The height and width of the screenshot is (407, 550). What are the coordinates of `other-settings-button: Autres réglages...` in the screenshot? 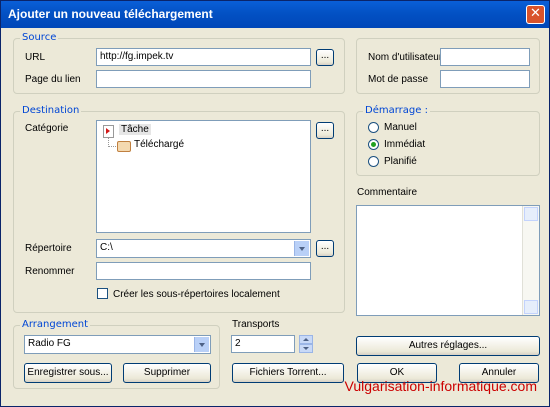 It's located at (448, 346).